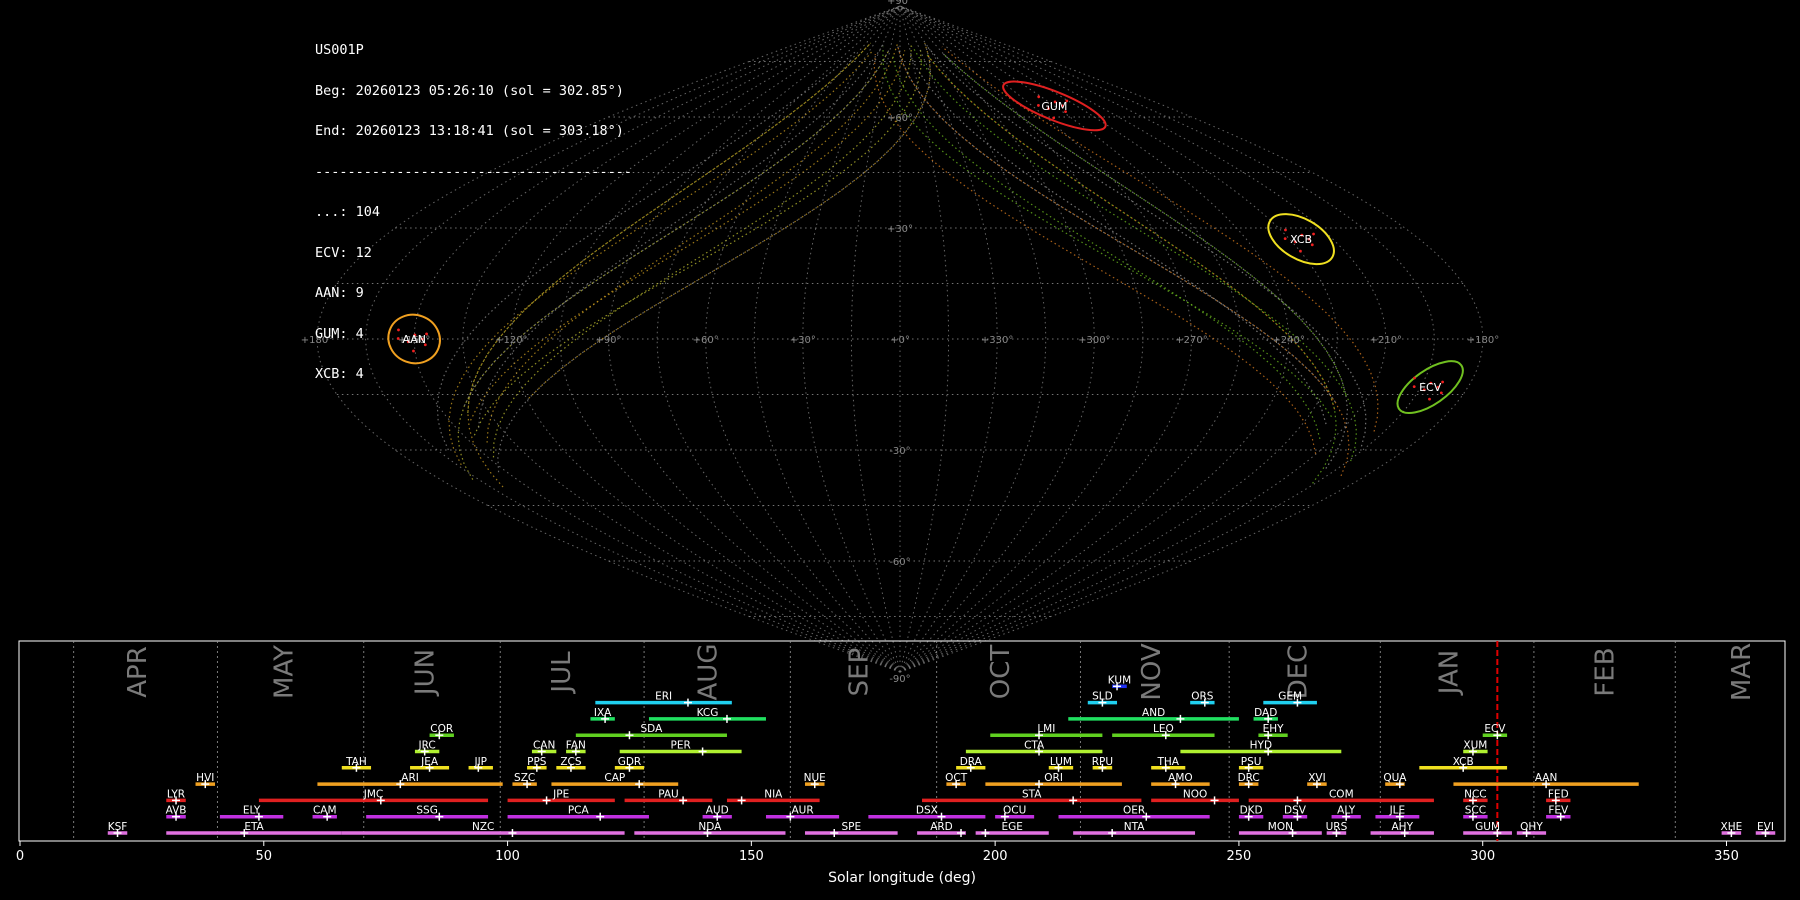  I want to click on shower-label: GDR, so click(630, 762).